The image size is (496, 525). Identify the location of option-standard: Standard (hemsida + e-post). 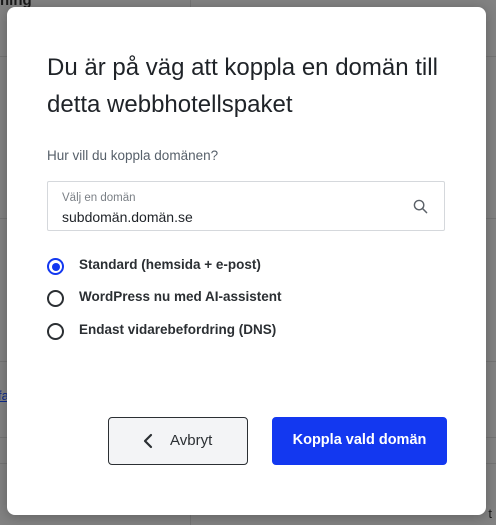
(207, 266).